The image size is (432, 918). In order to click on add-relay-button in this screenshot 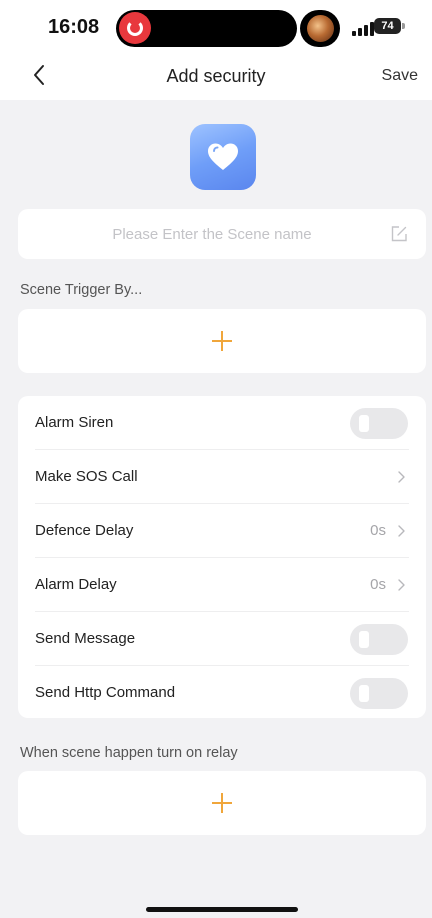, I will do `click(222, 803)`.